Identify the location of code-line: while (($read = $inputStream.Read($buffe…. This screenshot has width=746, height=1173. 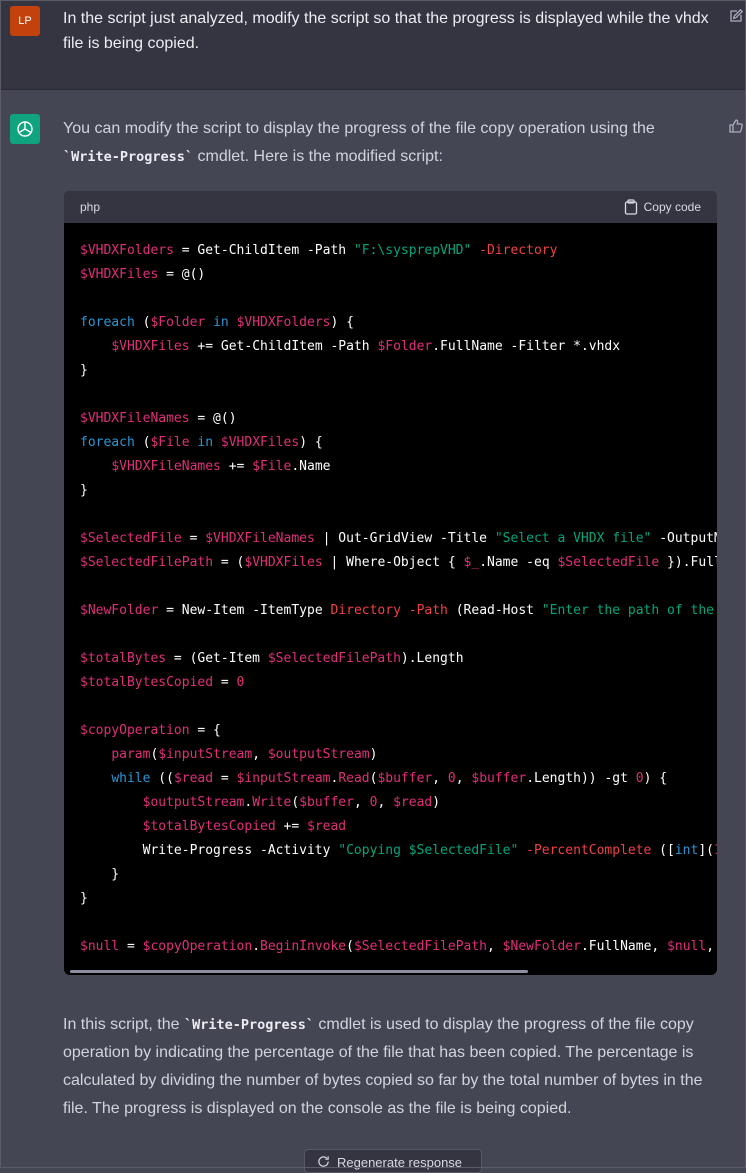
(398, 779).